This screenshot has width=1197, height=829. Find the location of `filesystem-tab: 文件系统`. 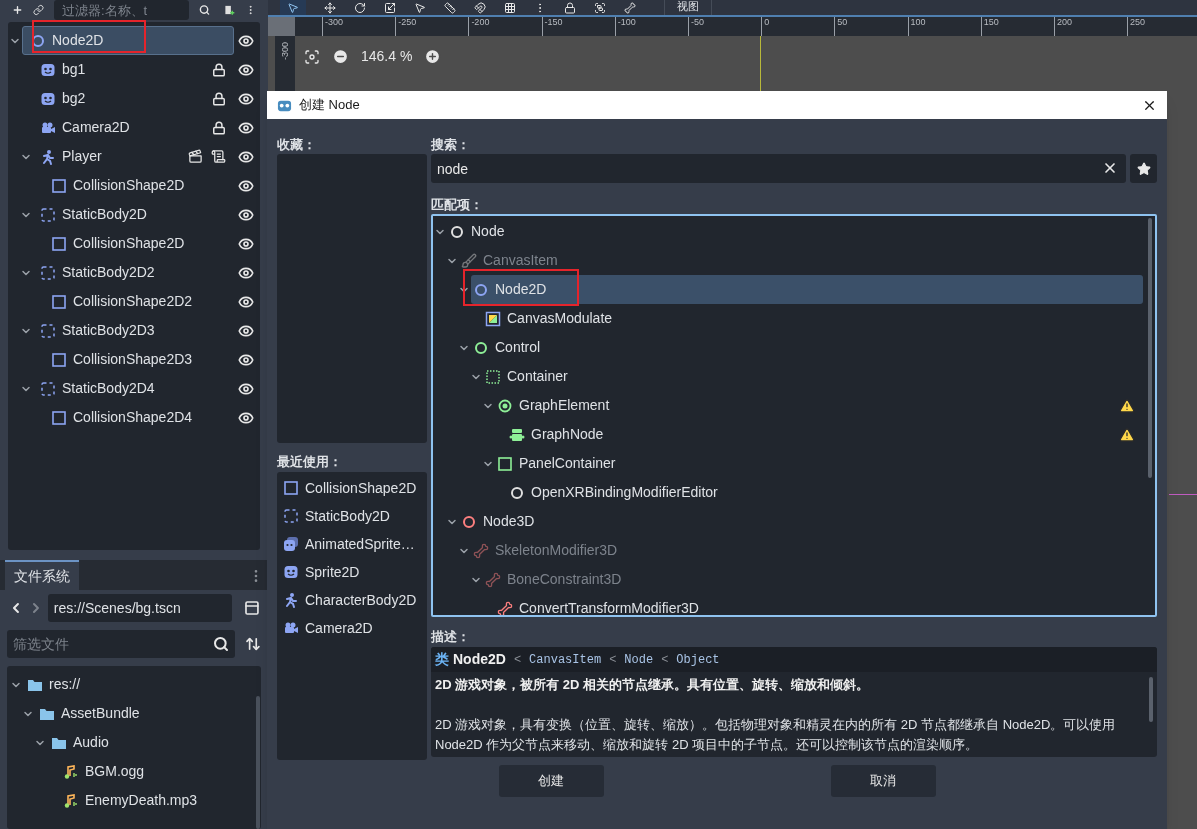

filesystem-tab: 文件系统 is located at coordinates (42, 575).